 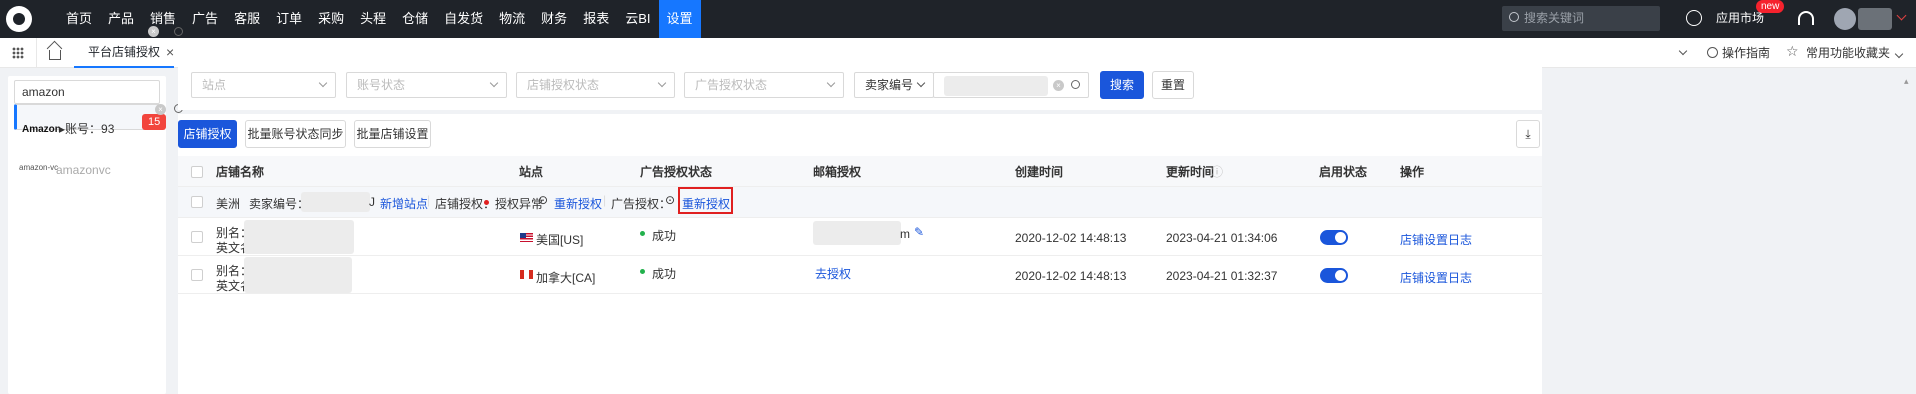 What do you see at coordinates (833, 273) in the screenshot?
I see `email-auth-link: 去授权` at bounding box center [833, 273].